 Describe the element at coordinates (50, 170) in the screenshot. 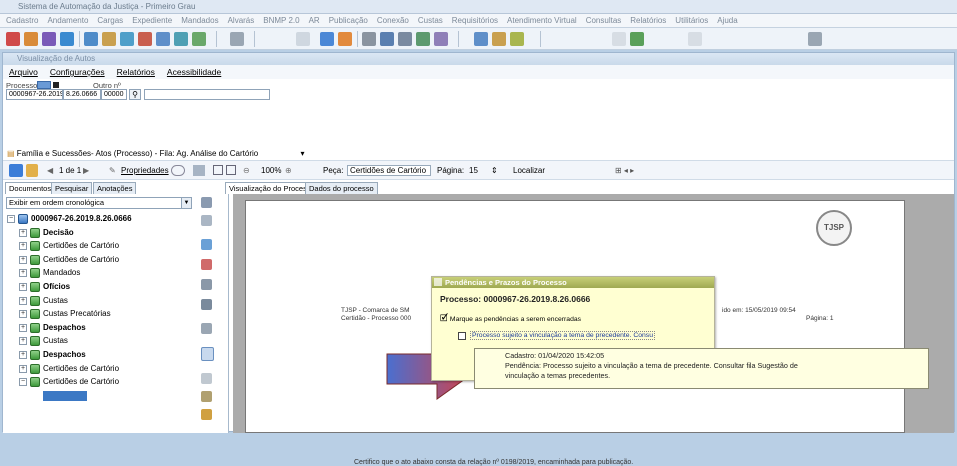

I see `first-page-icon: ◀` at that location.